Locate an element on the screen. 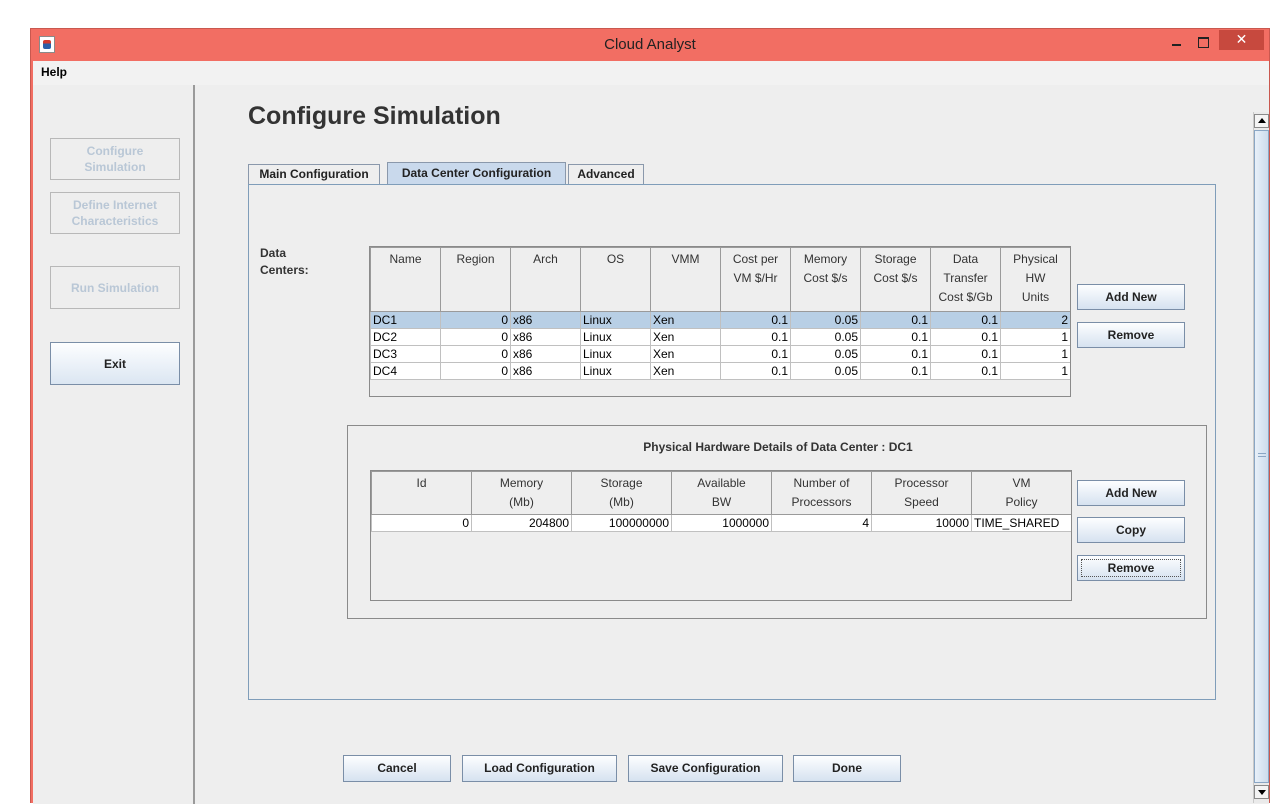 This screenshot has height=804, width=1284. hw-header-cell: Memory (Mb) is located at coordinates (521, 493).